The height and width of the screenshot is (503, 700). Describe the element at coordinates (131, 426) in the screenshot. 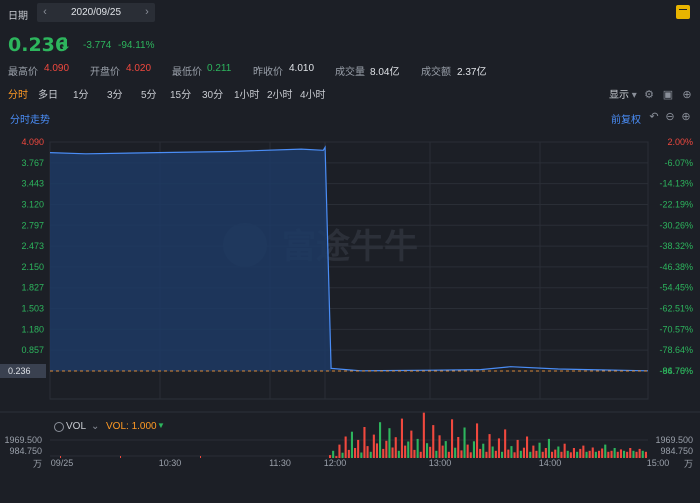

I see `vol-indicator-value: VOL: 1.000` at that location.